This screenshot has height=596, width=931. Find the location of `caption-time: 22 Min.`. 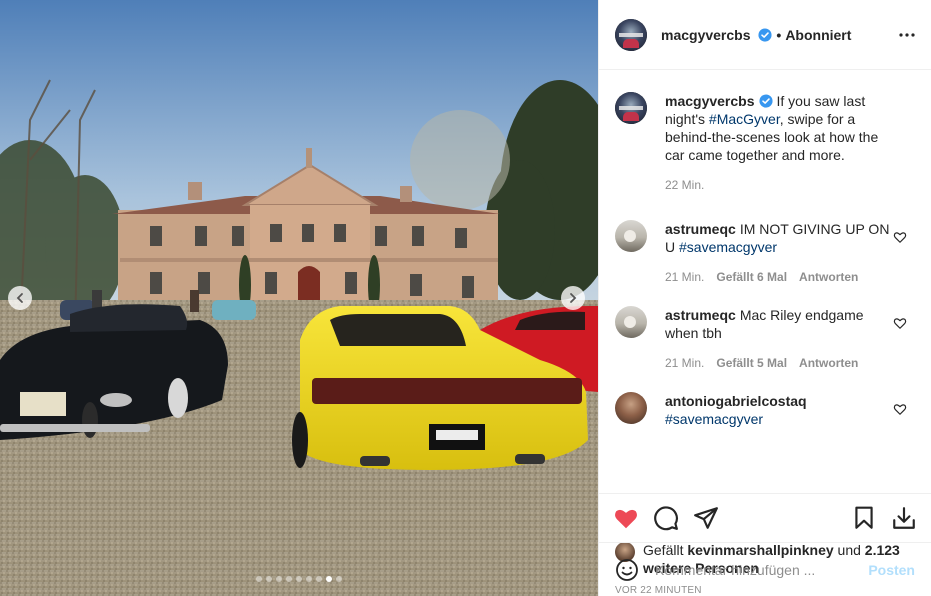

caption-time: 22 Min. is located at coordinates (684, 185).